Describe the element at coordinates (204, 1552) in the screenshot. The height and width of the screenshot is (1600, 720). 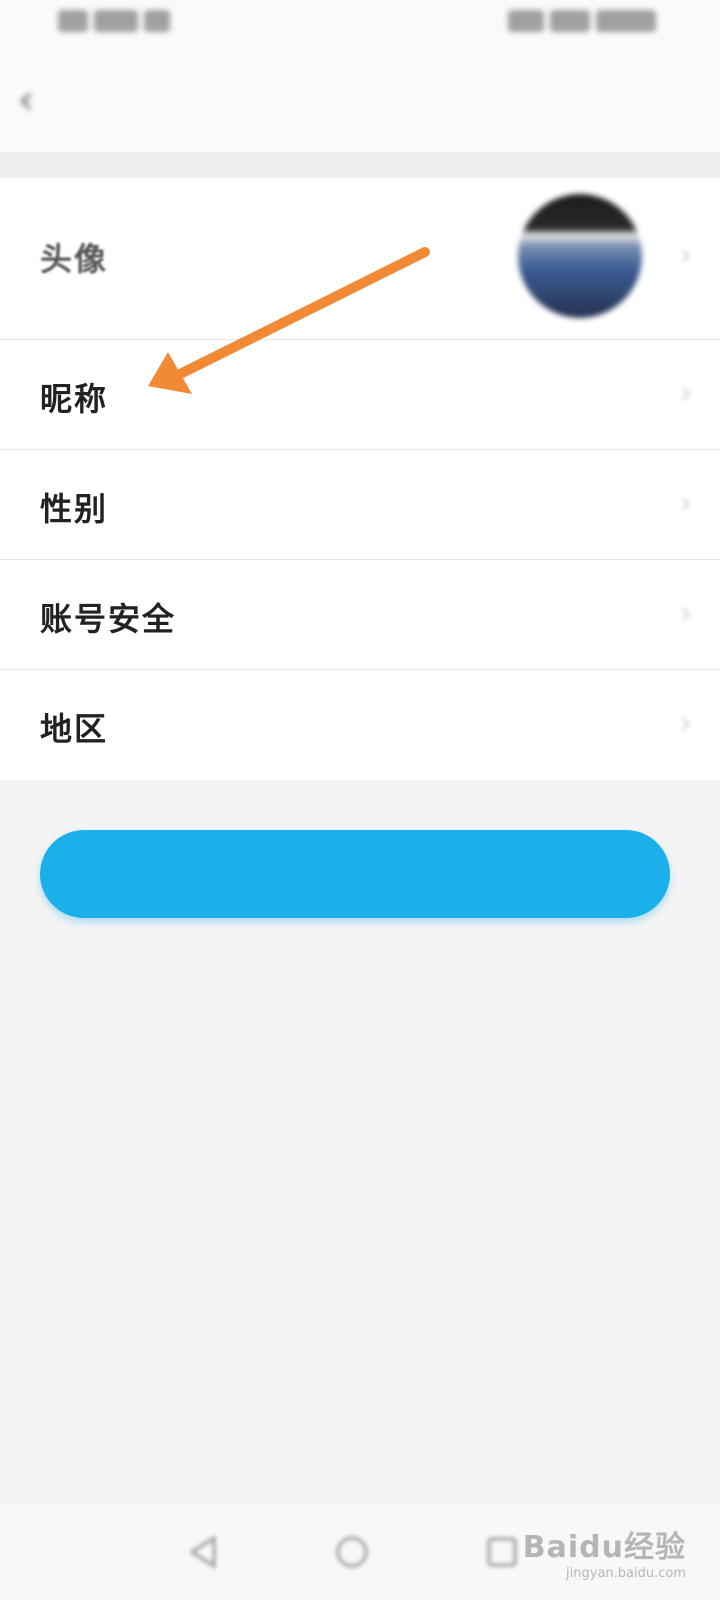
I see `nav-back-icon` at that location.